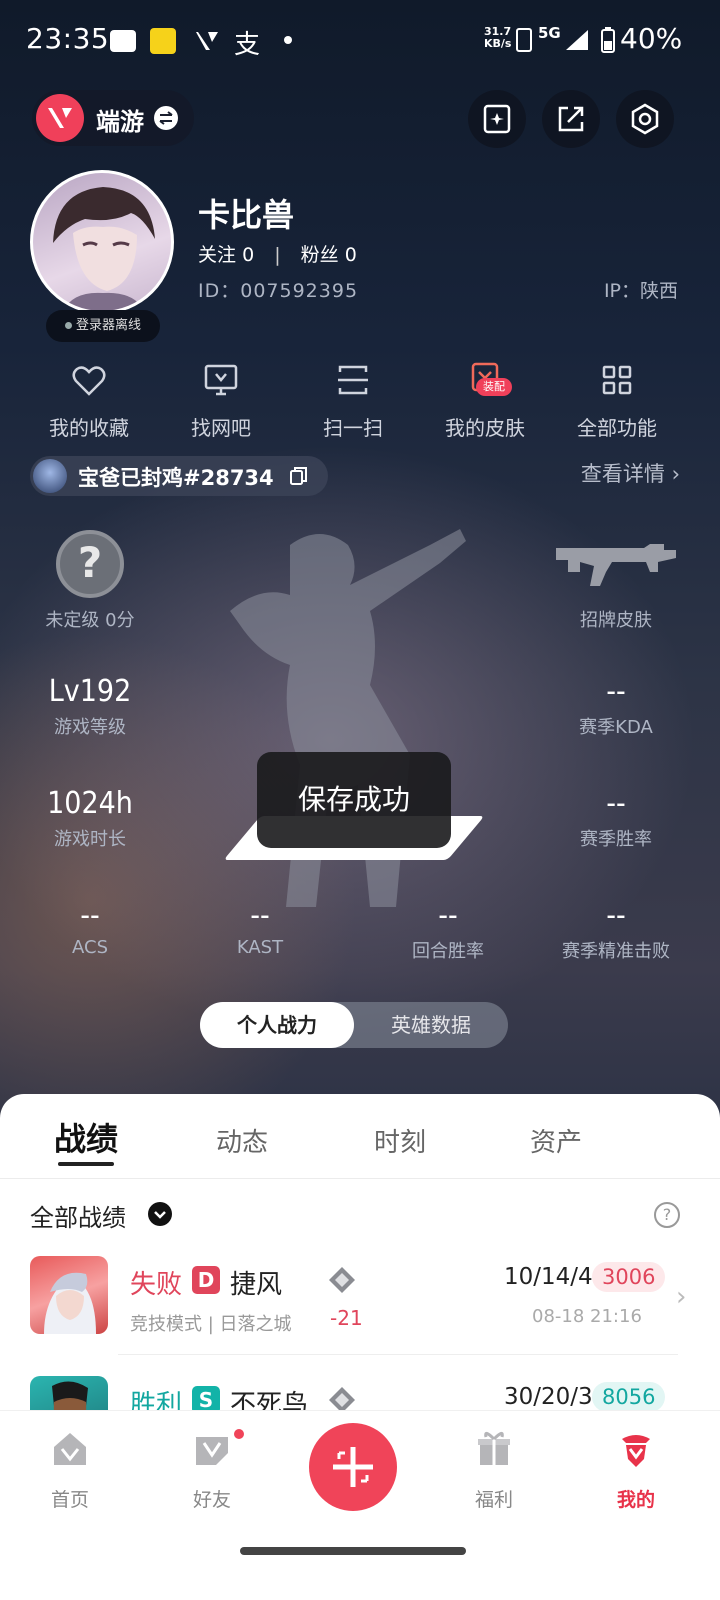 The width and height of the screenshot is (720, 1600). What do you see at coordinates (260, 947) in the screenshot?
I see `kast-label: KAST` at bounding box center [260, 947].